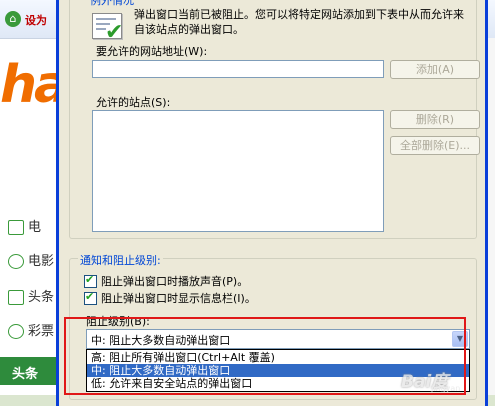  I want to click on set-homepage-link: 设为, so click(36, 20).